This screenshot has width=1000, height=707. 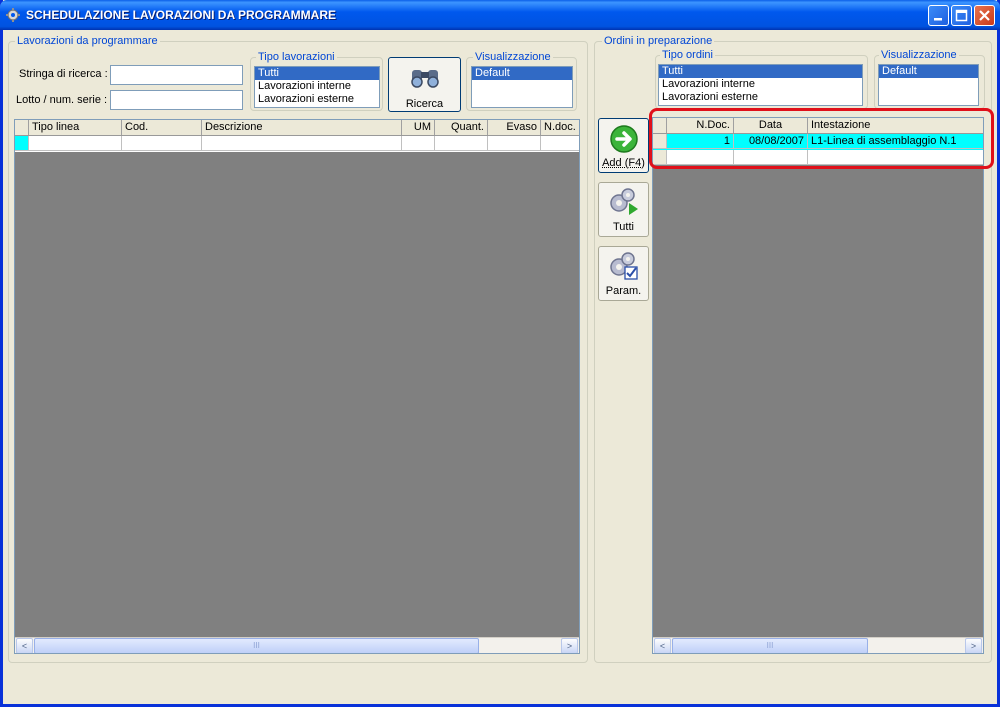 I want to click on annotation-highlight, so click(x=821, y=138).